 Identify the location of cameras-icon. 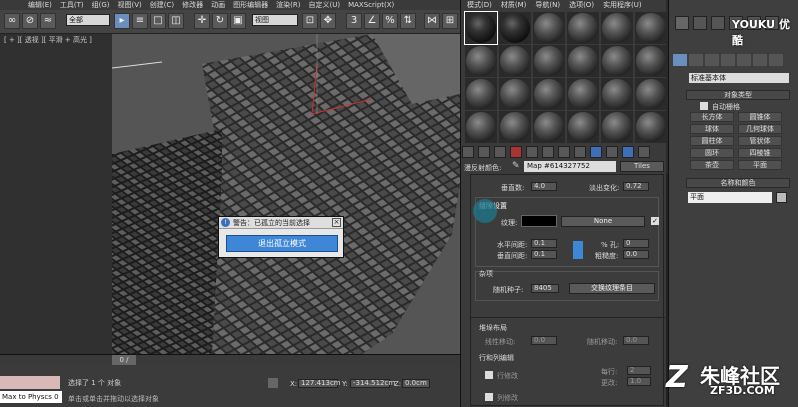
(728, 60).